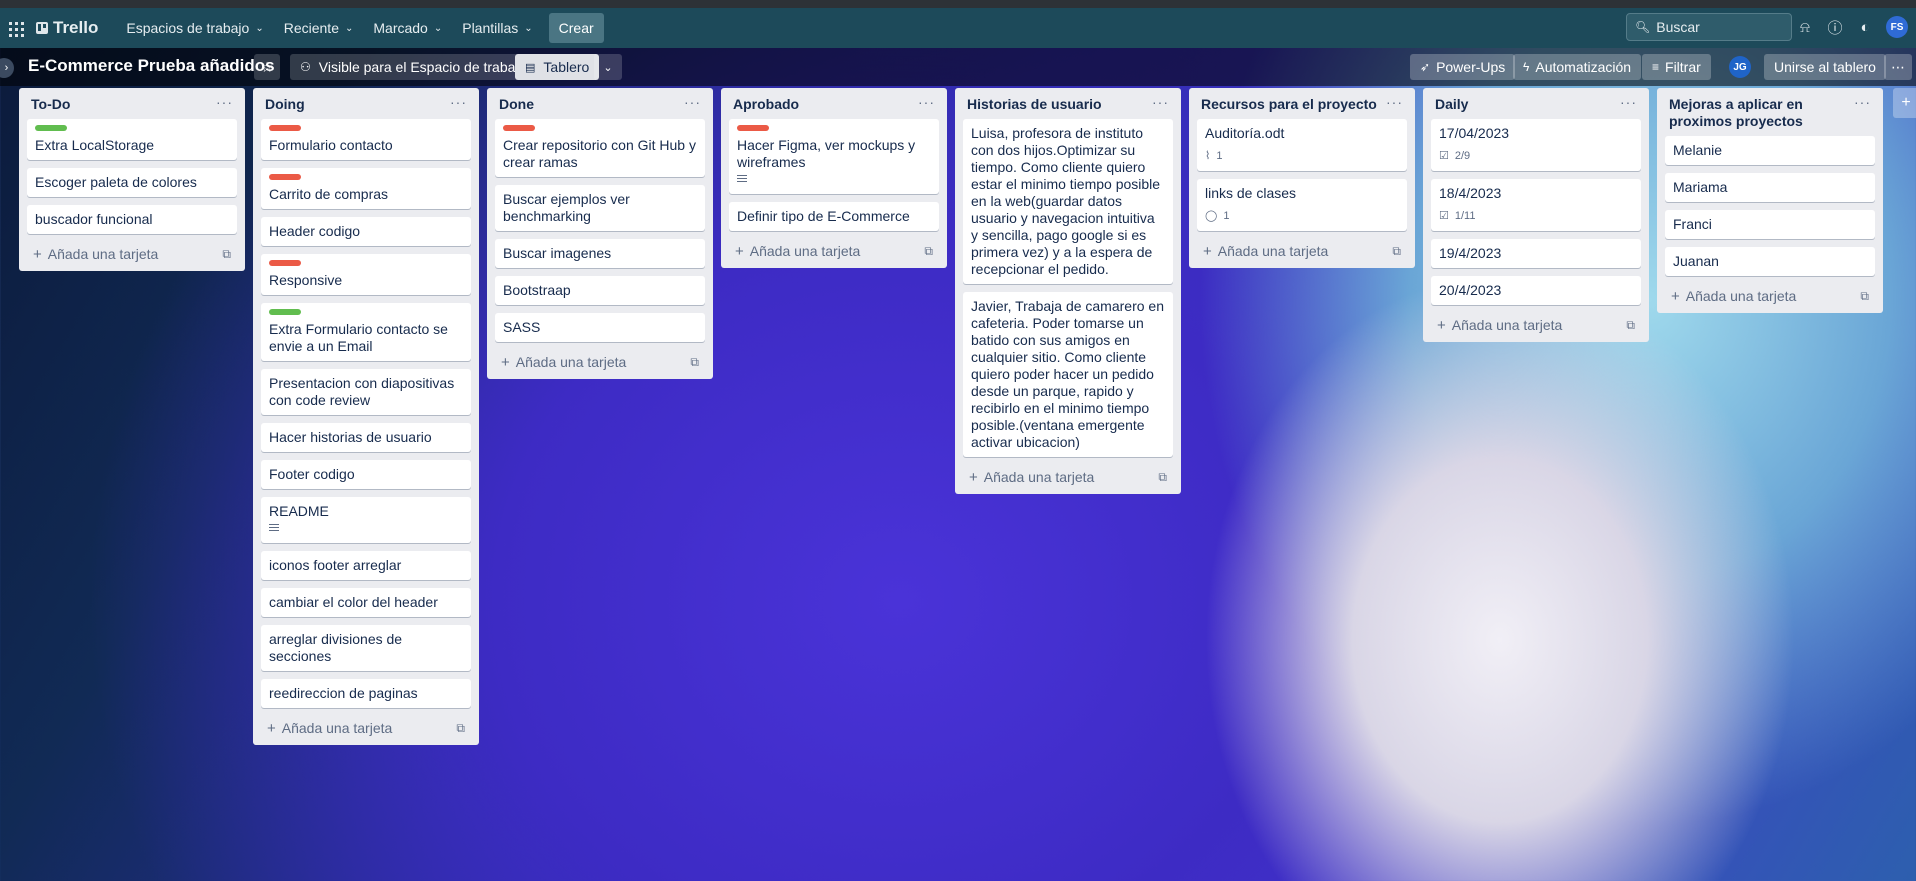 The width and height of the screenshot is (1916, 881). What do you see at coordinates (1805, 27) in the screenshot?
I see `notifications-icon: ⍾` at bounding box center [1805, 27].